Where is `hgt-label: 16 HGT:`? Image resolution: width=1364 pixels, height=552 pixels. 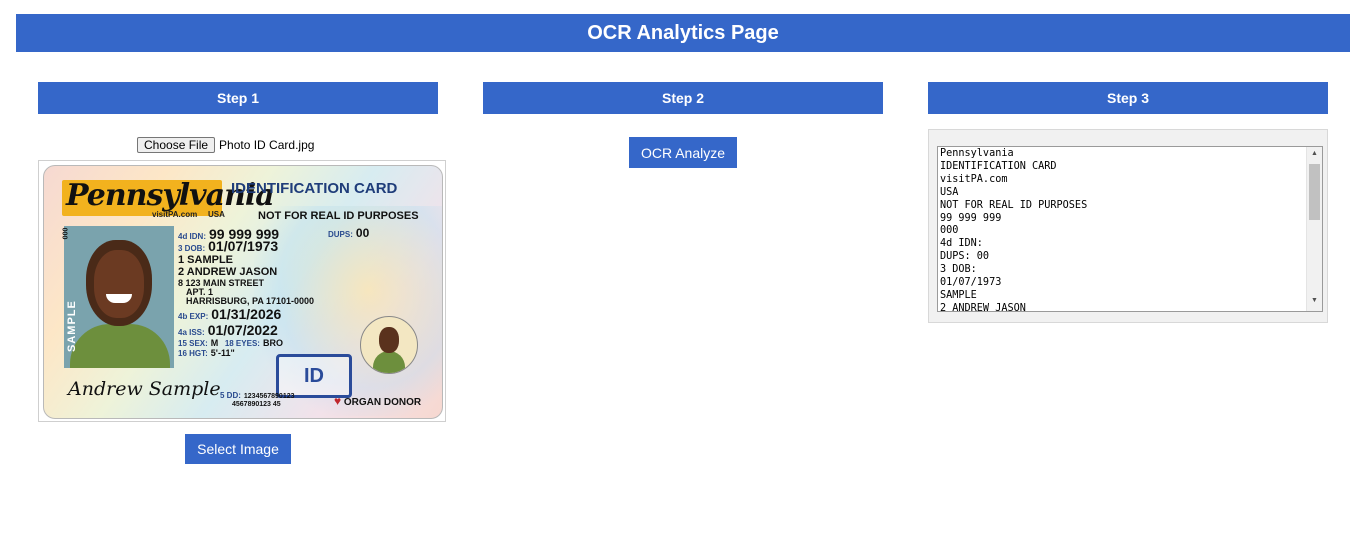
hgt-label: 16 HGT: is located at coordinates (193, 353).